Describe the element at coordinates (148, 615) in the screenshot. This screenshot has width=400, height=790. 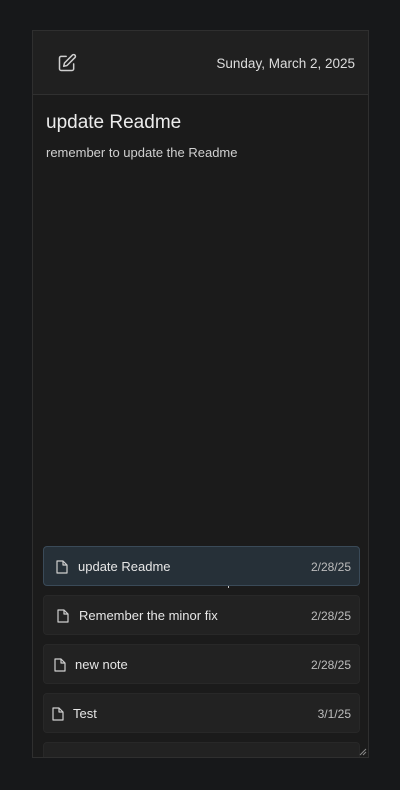
I see `list-item-label: Remember the minor fix` at that location.